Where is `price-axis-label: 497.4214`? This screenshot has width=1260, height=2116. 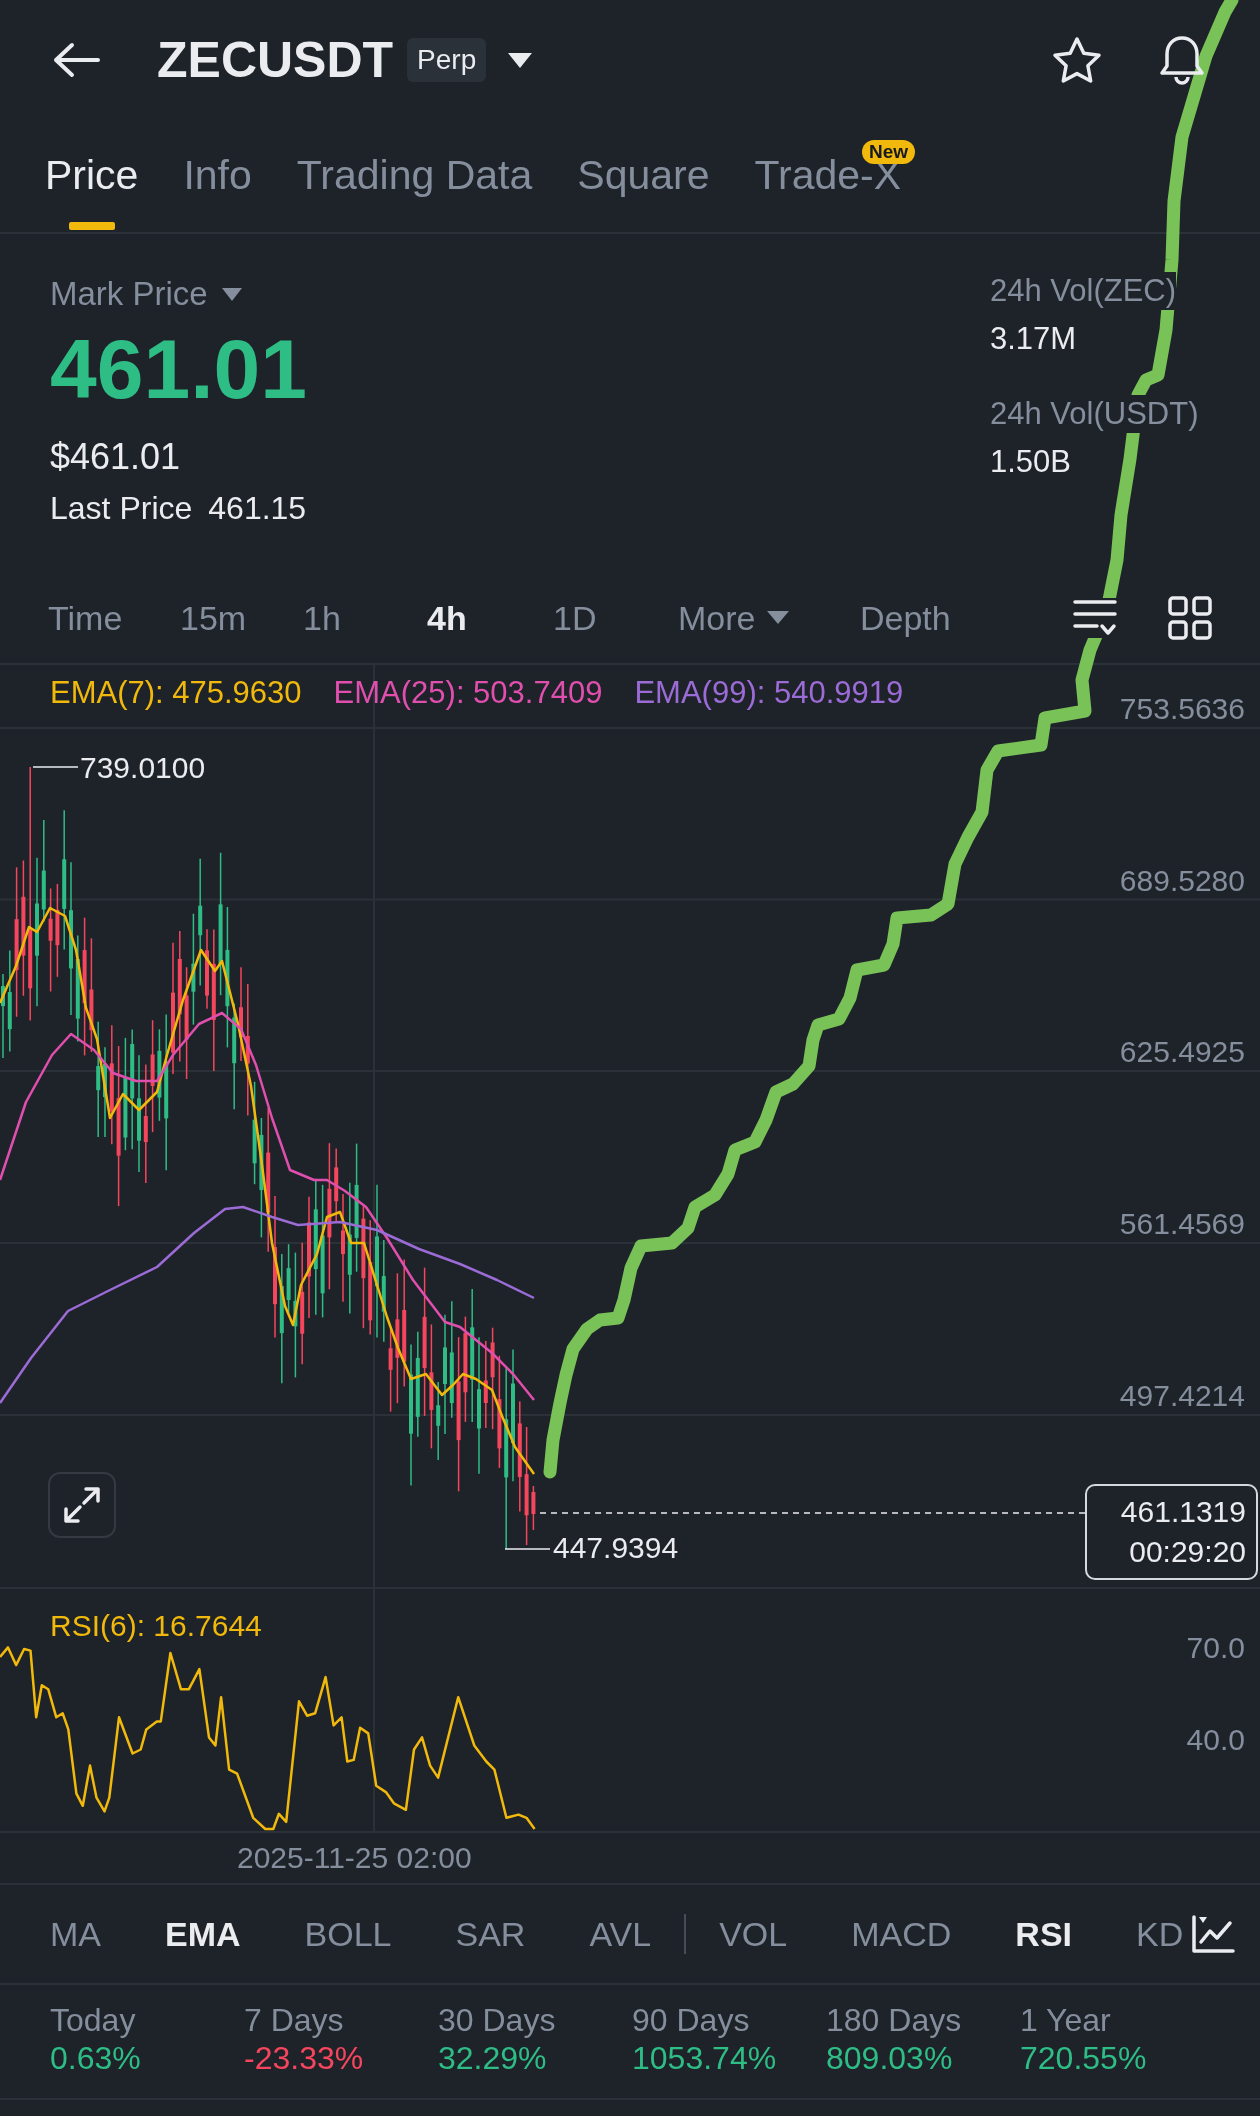
price-axis-label: 497.4214 is located at coordinates (1182, 1395).